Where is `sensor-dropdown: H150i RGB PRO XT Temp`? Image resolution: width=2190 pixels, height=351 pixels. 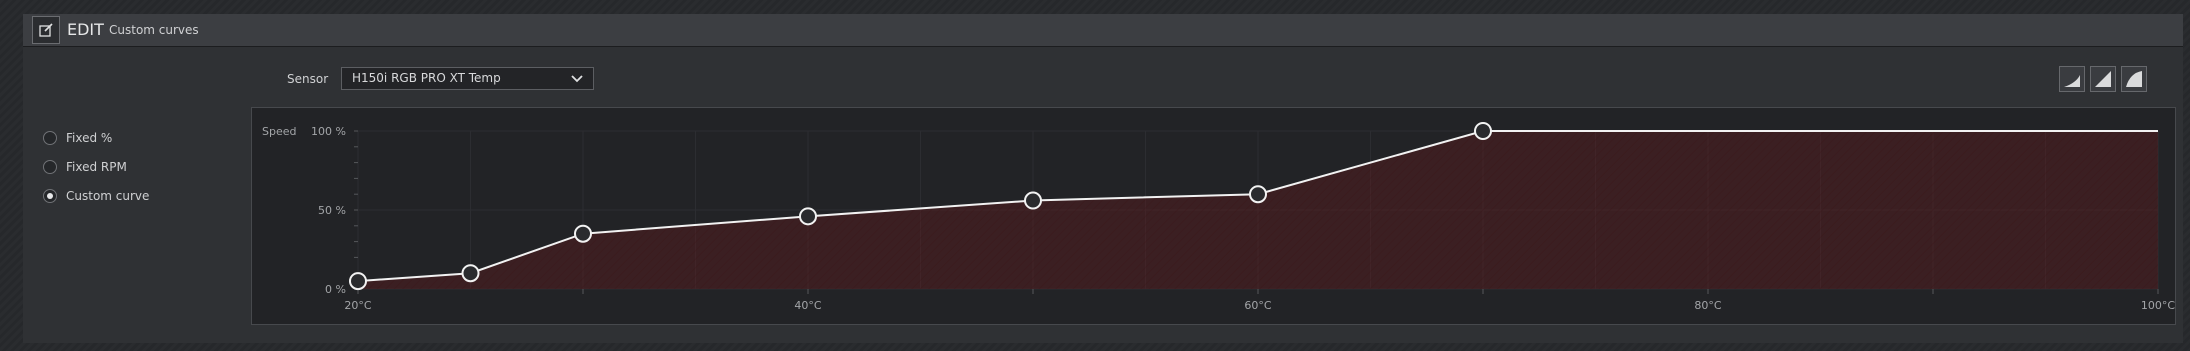 sensor-dropdown: H150i RGB PRO XT Temp is located at coordinates (467, 78).